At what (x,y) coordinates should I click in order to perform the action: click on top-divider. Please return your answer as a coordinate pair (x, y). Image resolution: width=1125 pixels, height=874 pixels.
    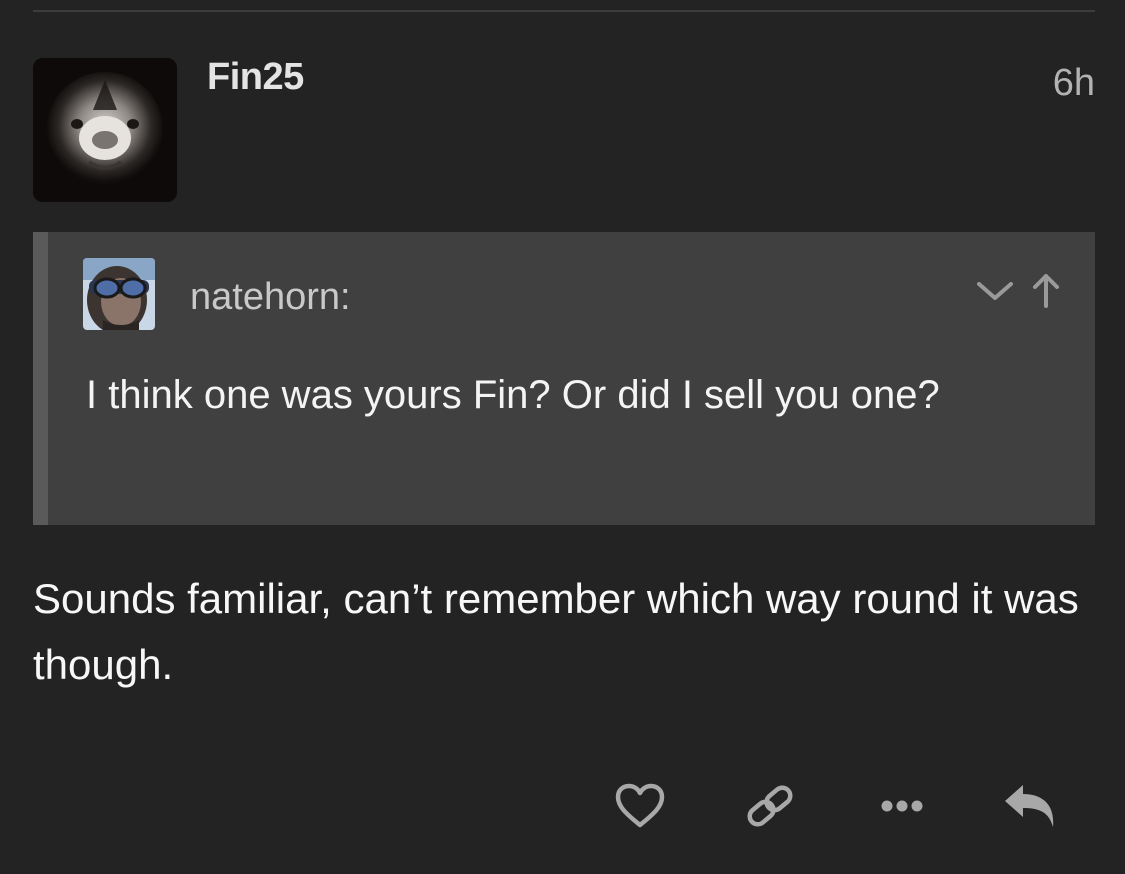
    Looking at the image, I should click on (564, 11).